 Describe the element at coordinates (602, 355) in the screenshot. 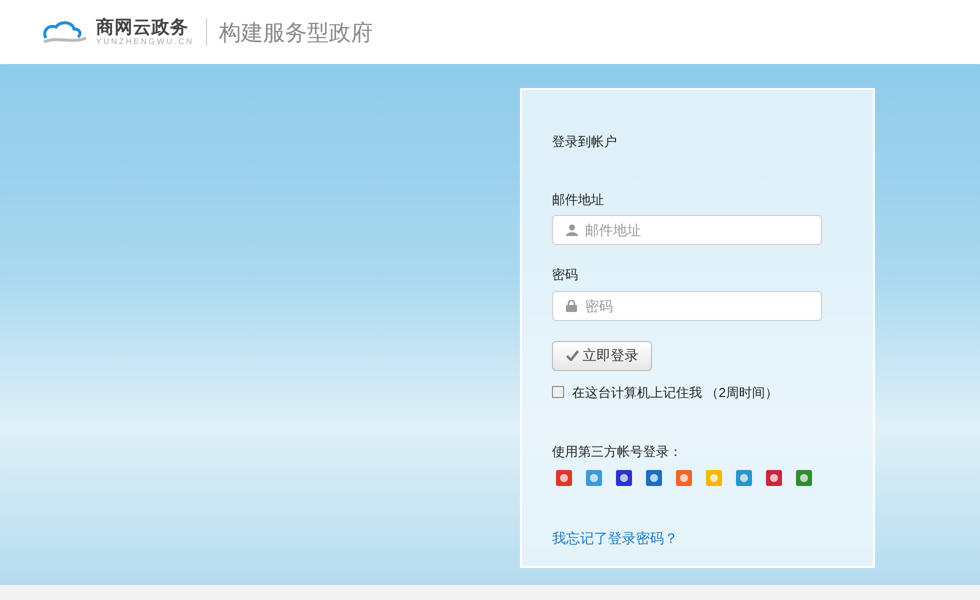

I see `login-button: 立即登录` at that location.